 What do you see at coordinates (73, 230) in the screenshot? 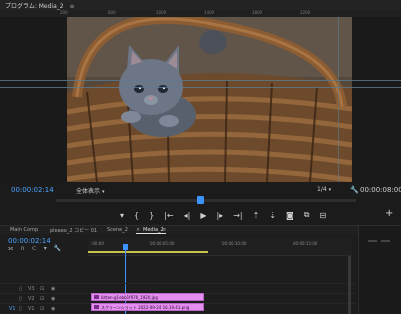
I see `tab-pleaeo-copy: pleaeo_2 コピー 01` at bounding box center [73, 230].